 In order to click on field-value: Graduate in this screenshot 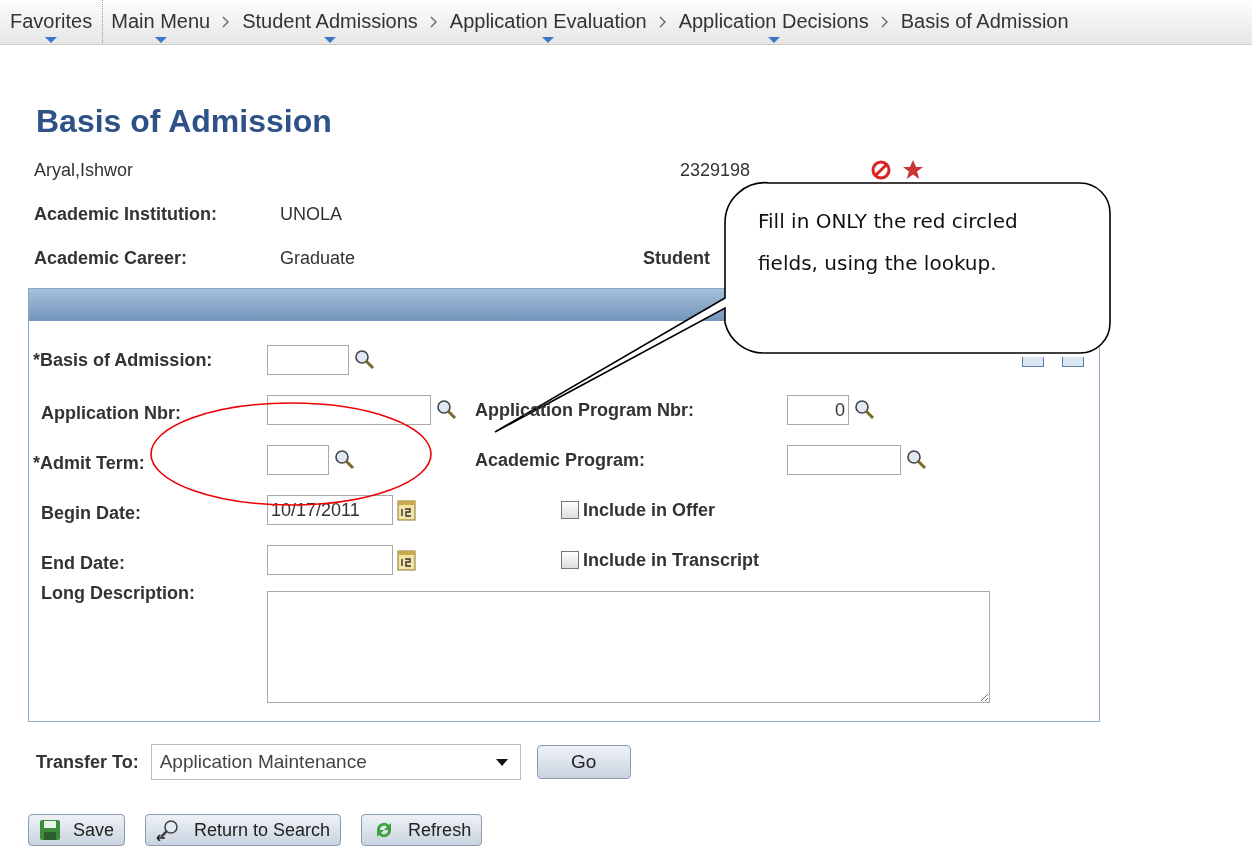, I will do `click(318, 258)`.